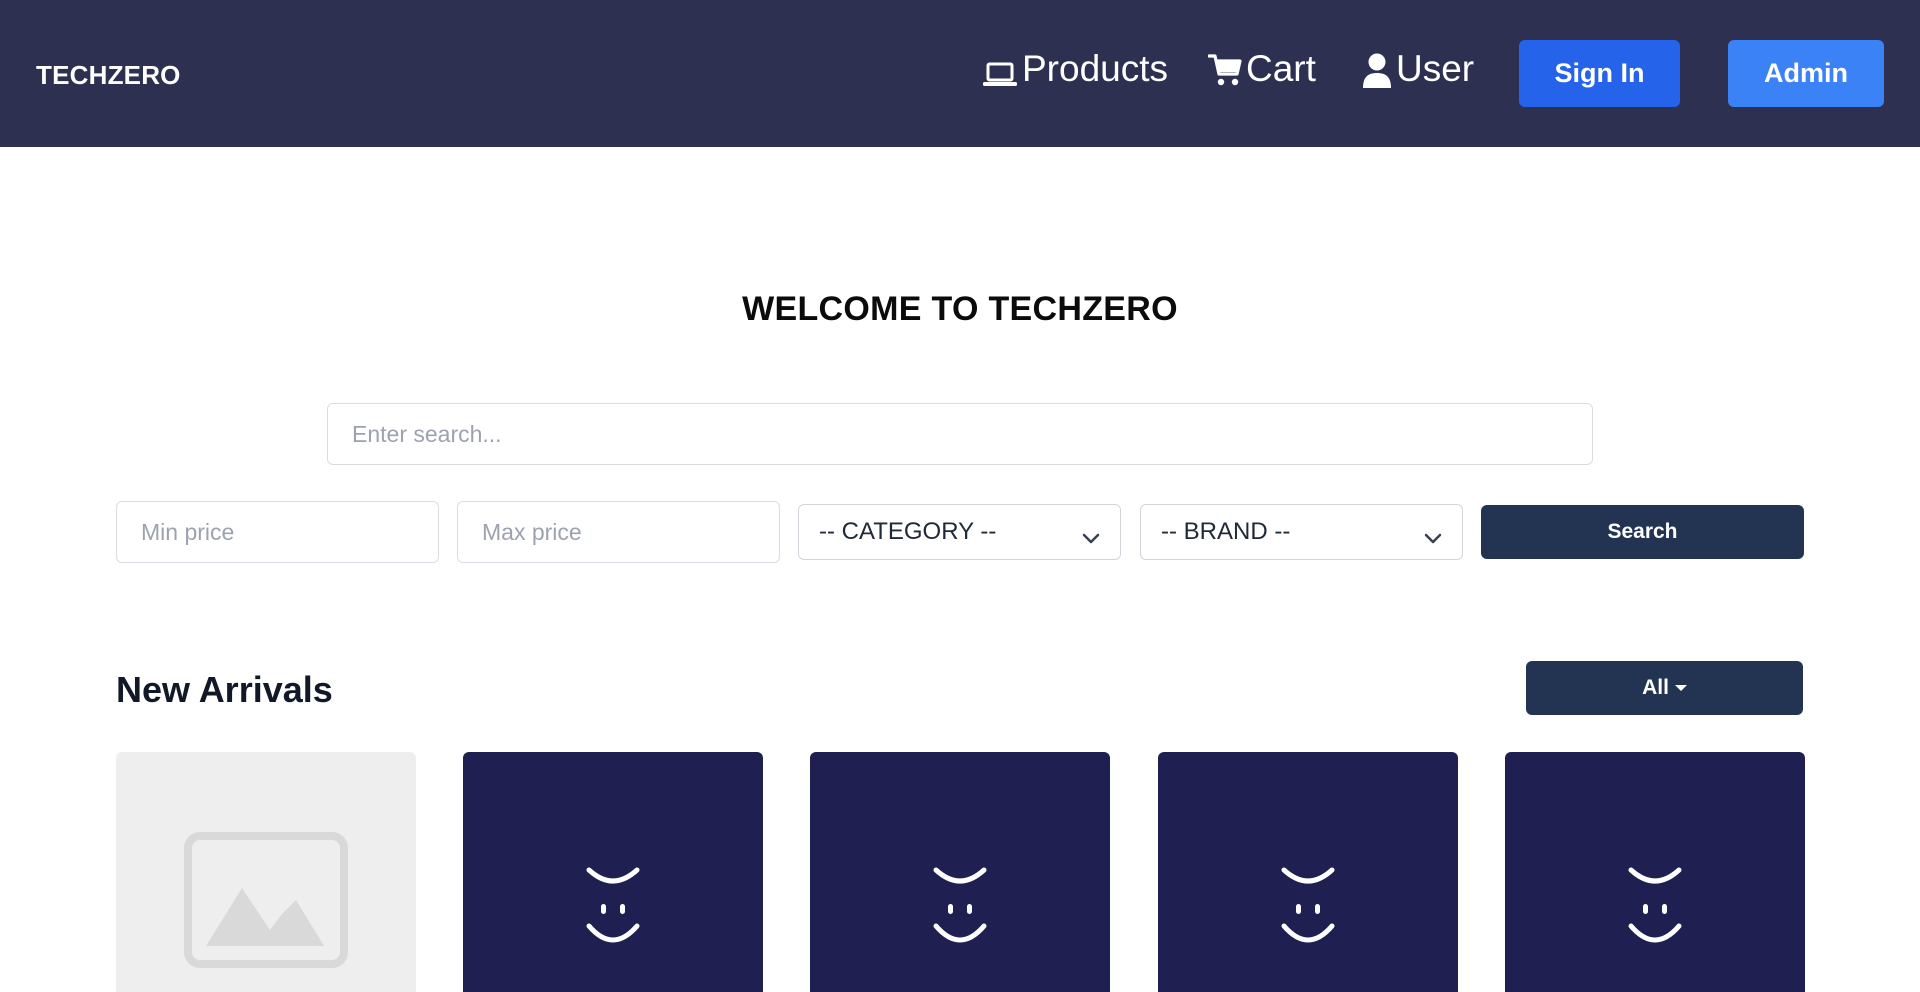 This screenshot has width=1920, height=992. I want to click on page-title: WELCOME TO TECHZERO, so click(960, 309).